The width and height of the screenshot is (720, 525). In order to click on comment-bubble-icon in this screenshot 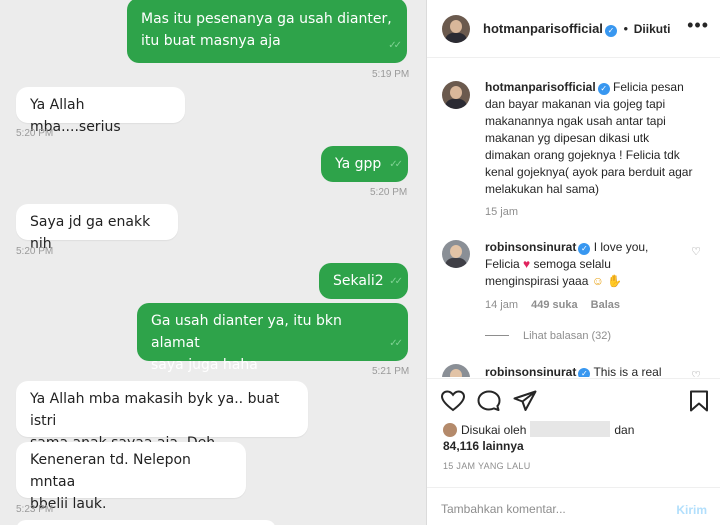, I will do `click(489, 403)`.